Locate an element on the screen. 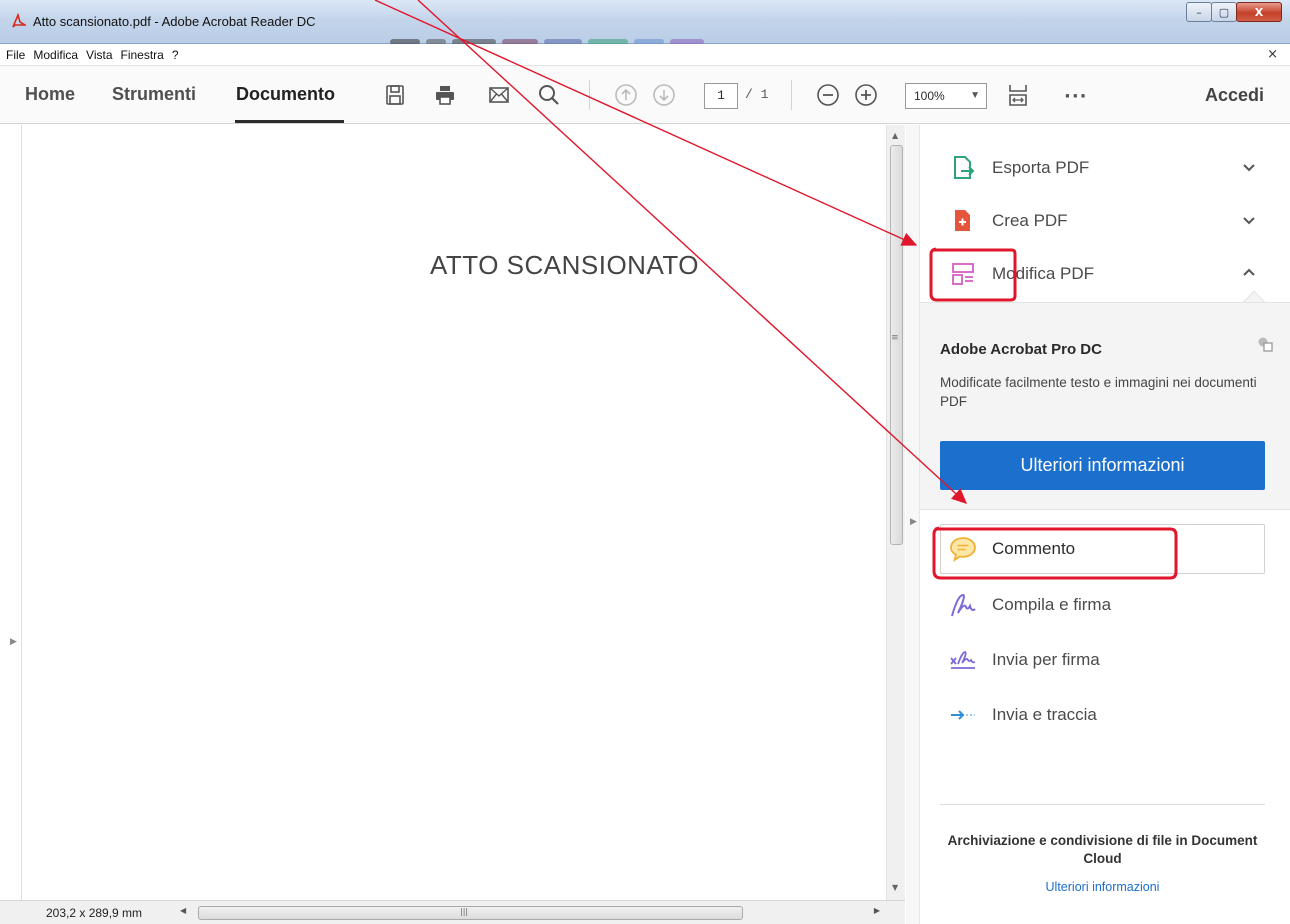  zoom-level-select: 100% ▼ is located at coordinates (946, 96).